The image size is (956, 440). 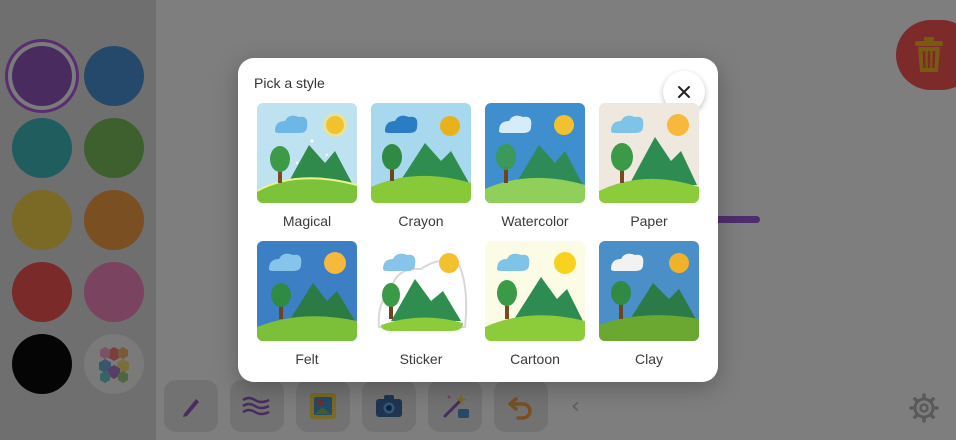 I want to click on color-swatch-black, so click(x=42, y=364).